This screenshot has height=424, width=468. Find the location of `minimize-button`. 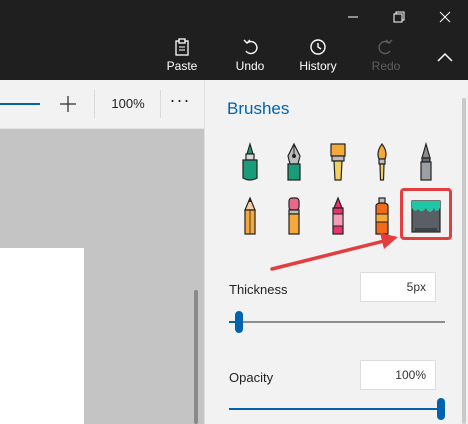

minimize-button is located at coordinates (353, 17).